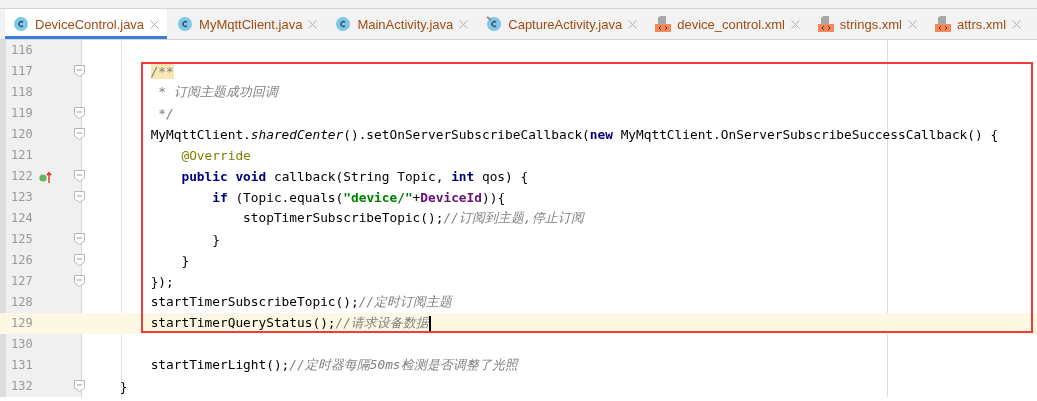  What do you see at coordinates (217, 92) in the screenshot?
I see `code-line: * 订阅主题成功回调` at bounding box center [217, 92].